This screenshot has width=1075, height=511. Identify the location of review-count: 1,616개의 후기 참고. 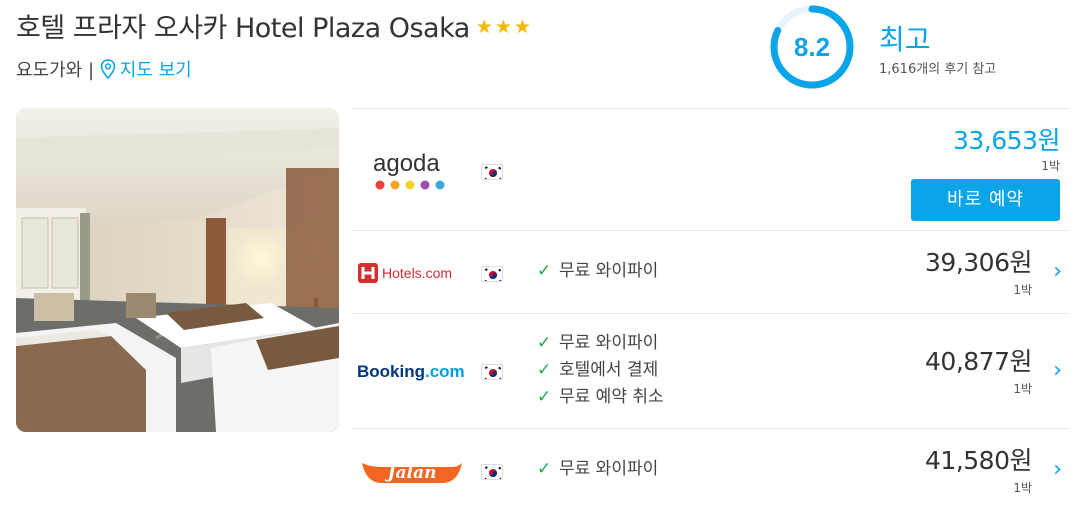
(938, 69).